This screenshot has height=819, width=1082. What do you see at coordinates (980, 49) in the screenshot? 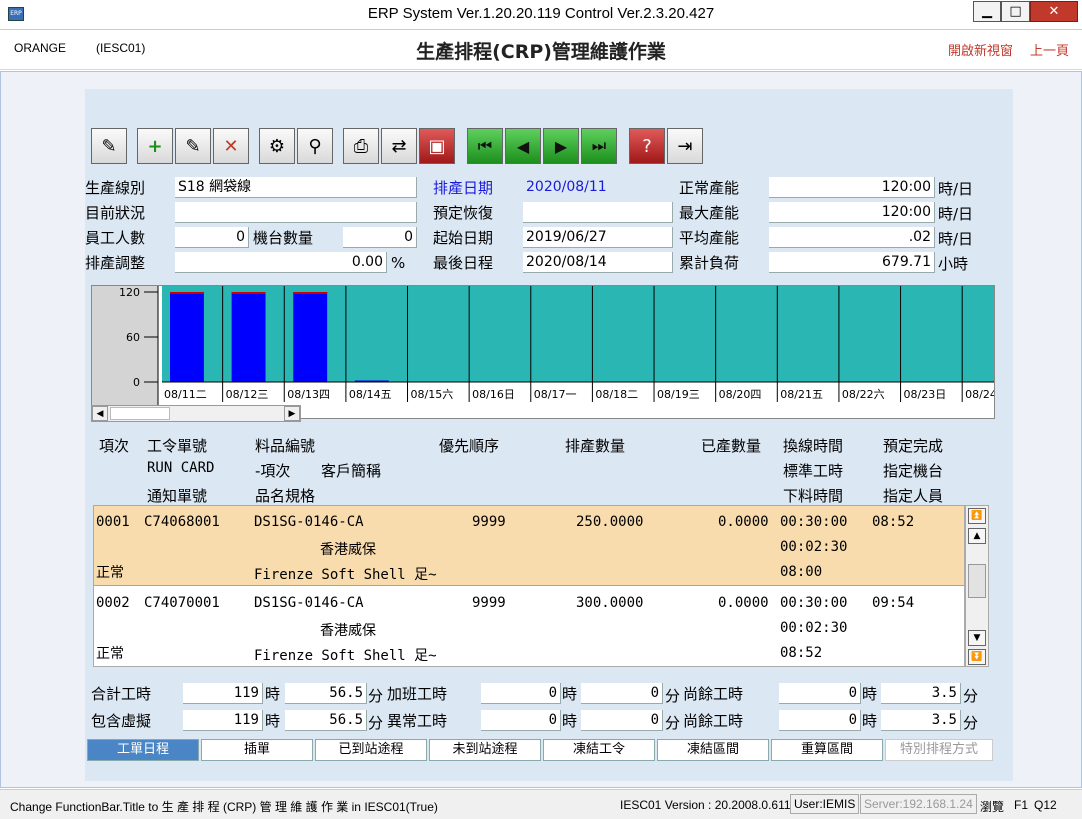
I see `open-new-window-link: 開啟新視窗` at bounding box center [980, 49].